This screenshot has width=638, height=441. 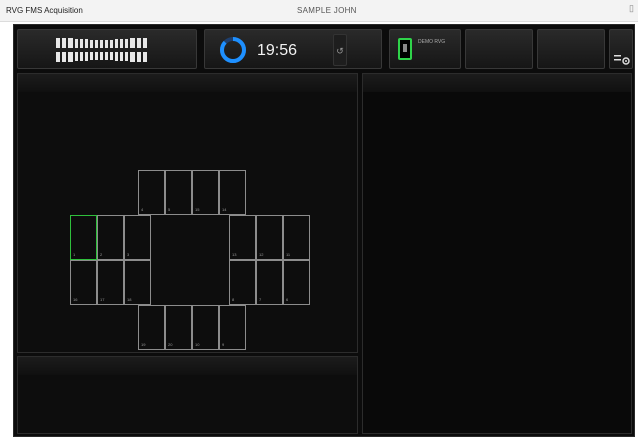 What do you see at coordinates (83, 282) in the screenshot?
I see `fms-slot-16: 16` at bounding box center [83, 282].